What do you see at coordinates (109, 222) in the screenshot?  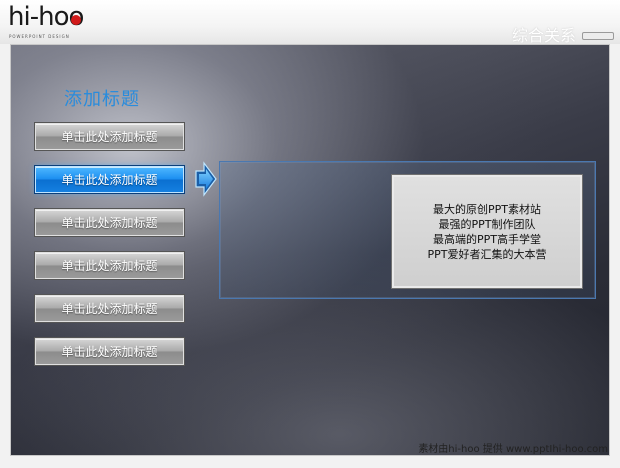 I see `menu-button-3: 单击此处添加标题` at bounding box center [109, 222].